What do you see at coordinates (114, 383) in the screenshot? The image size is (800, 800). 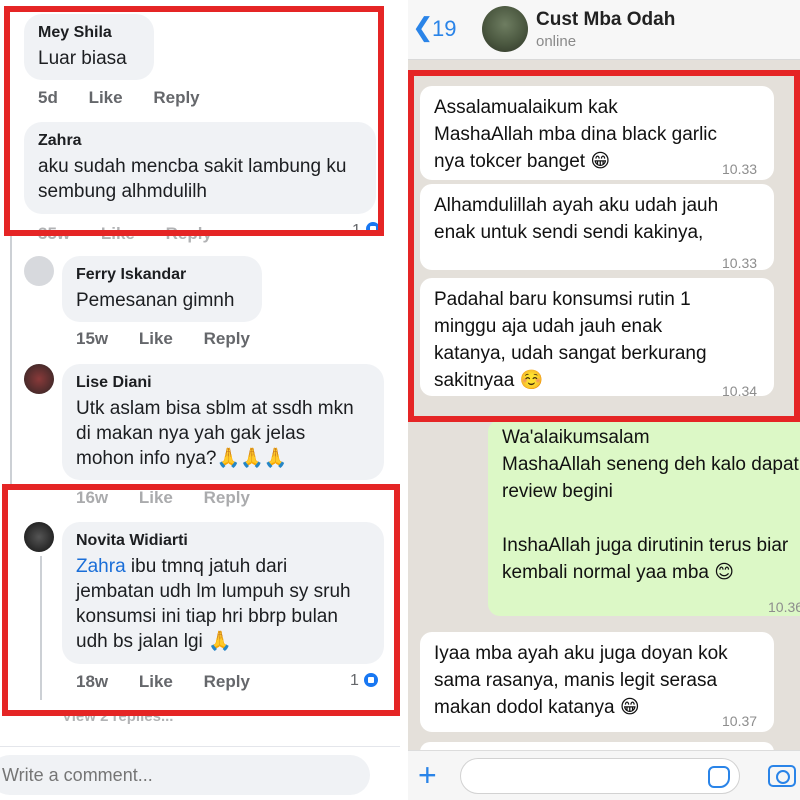 I see `comment-author: Lise Diani` at bounding box center [114, 383].